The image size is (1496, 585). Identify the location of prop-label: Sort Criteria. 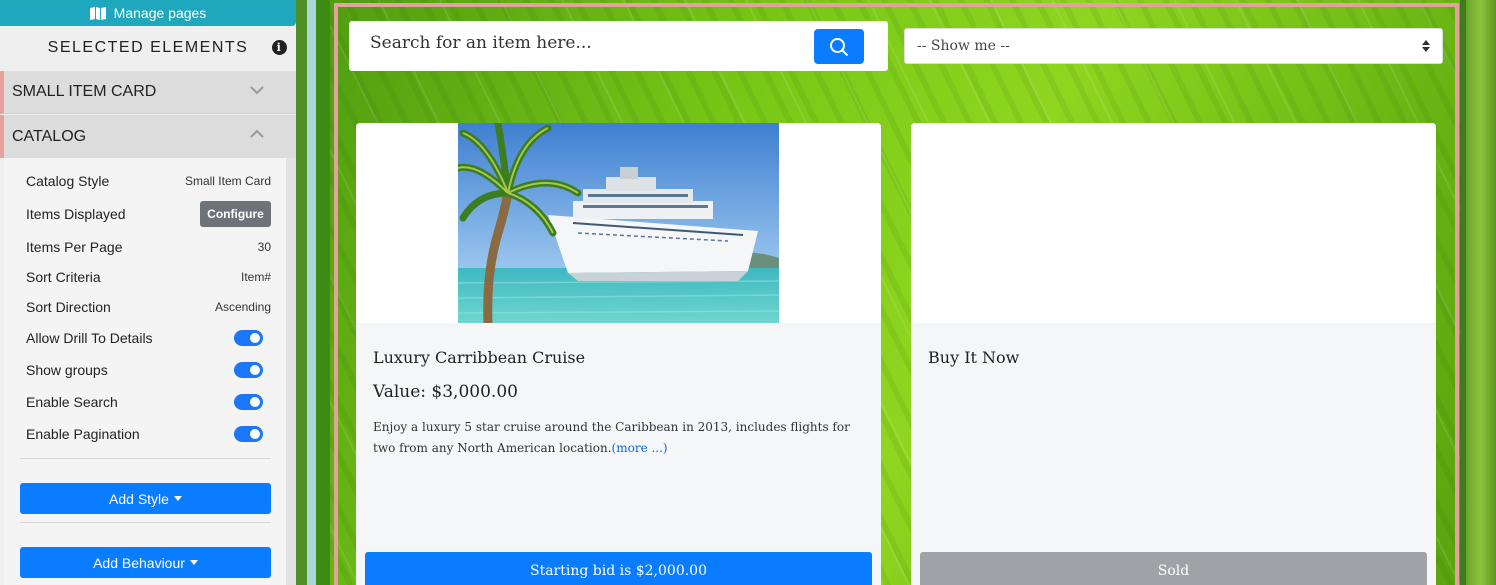
(63, 277).